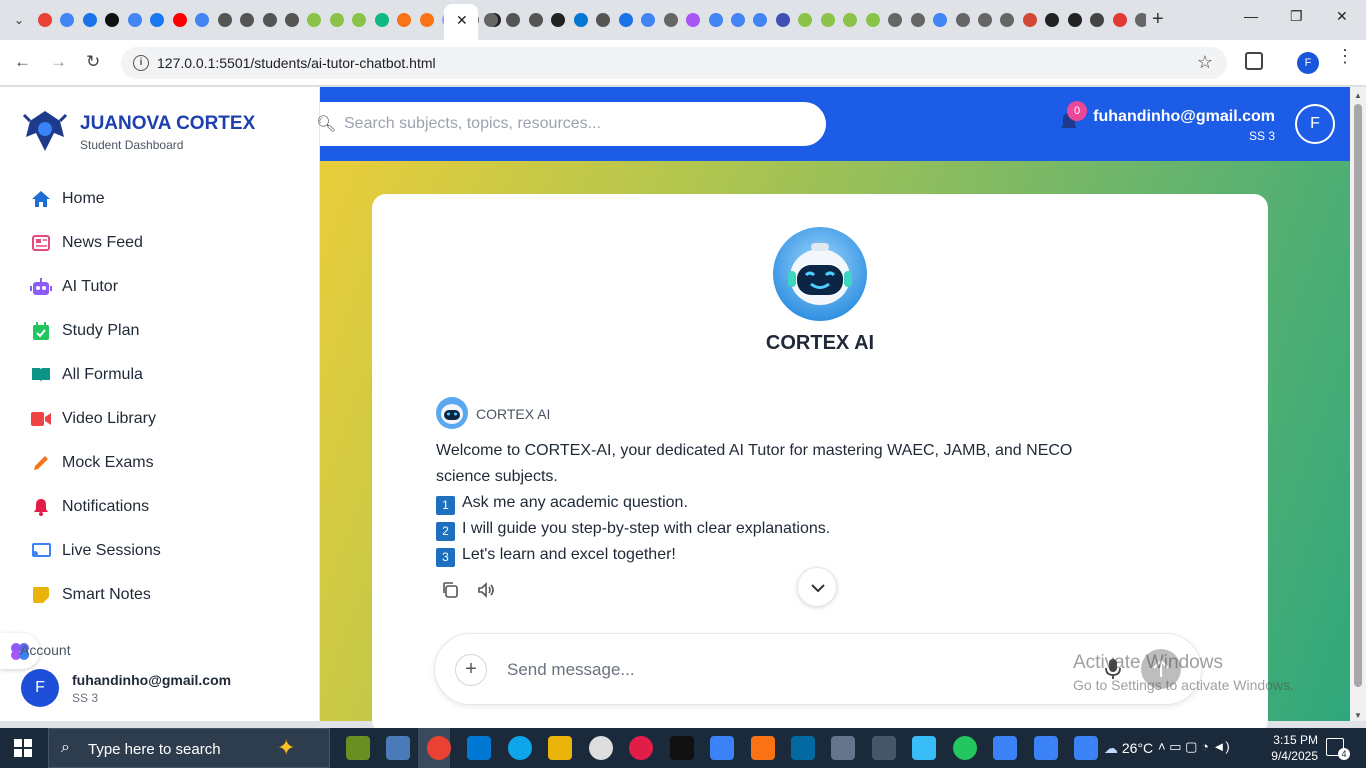  What do you see at coordinates (762, 748) in the screenshot?
I see `vlc-app-icon` at bounding box center [762, 748].